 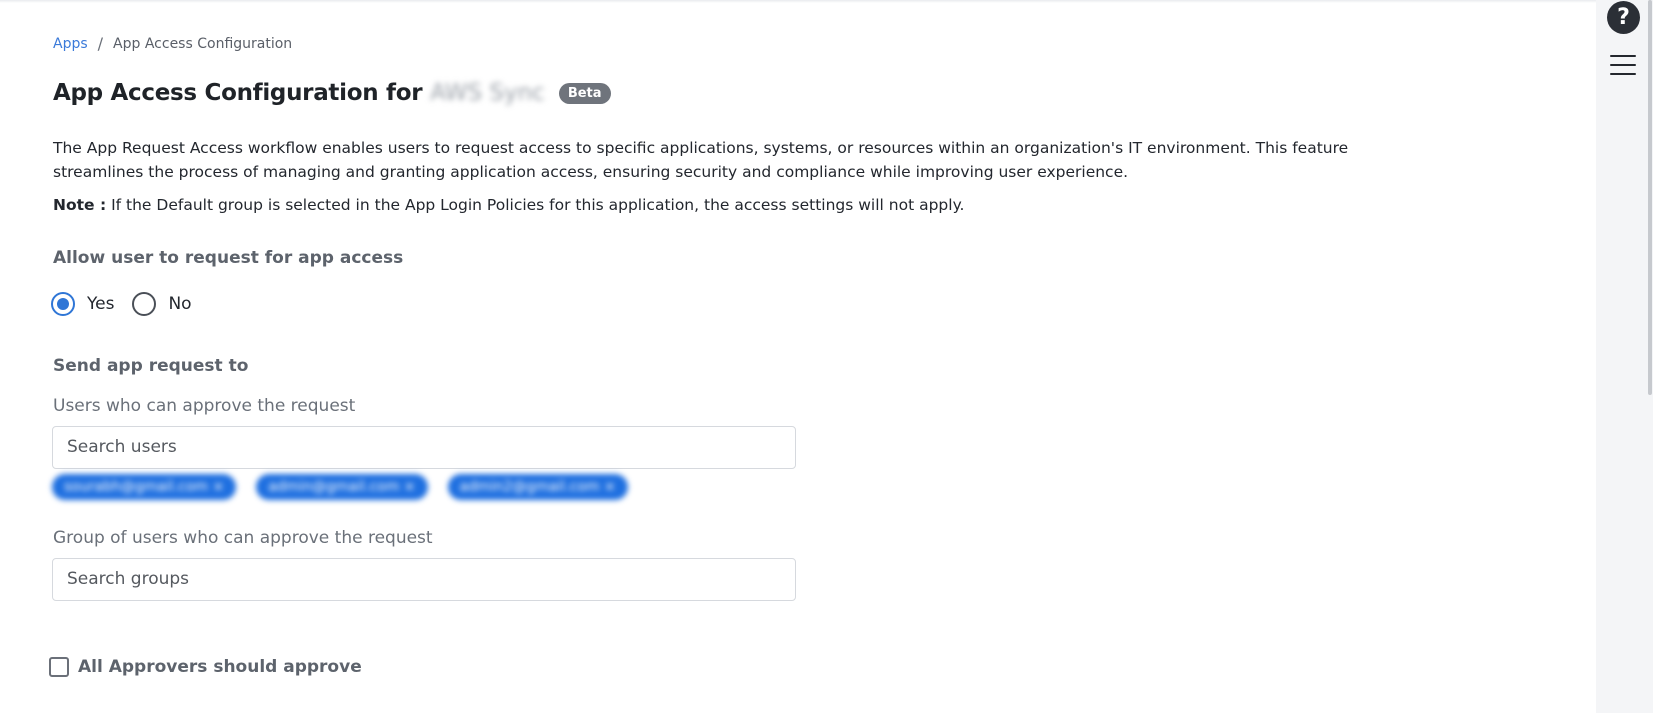 I want to click on scrollbar-thumb, so click(x=1650, y=197).